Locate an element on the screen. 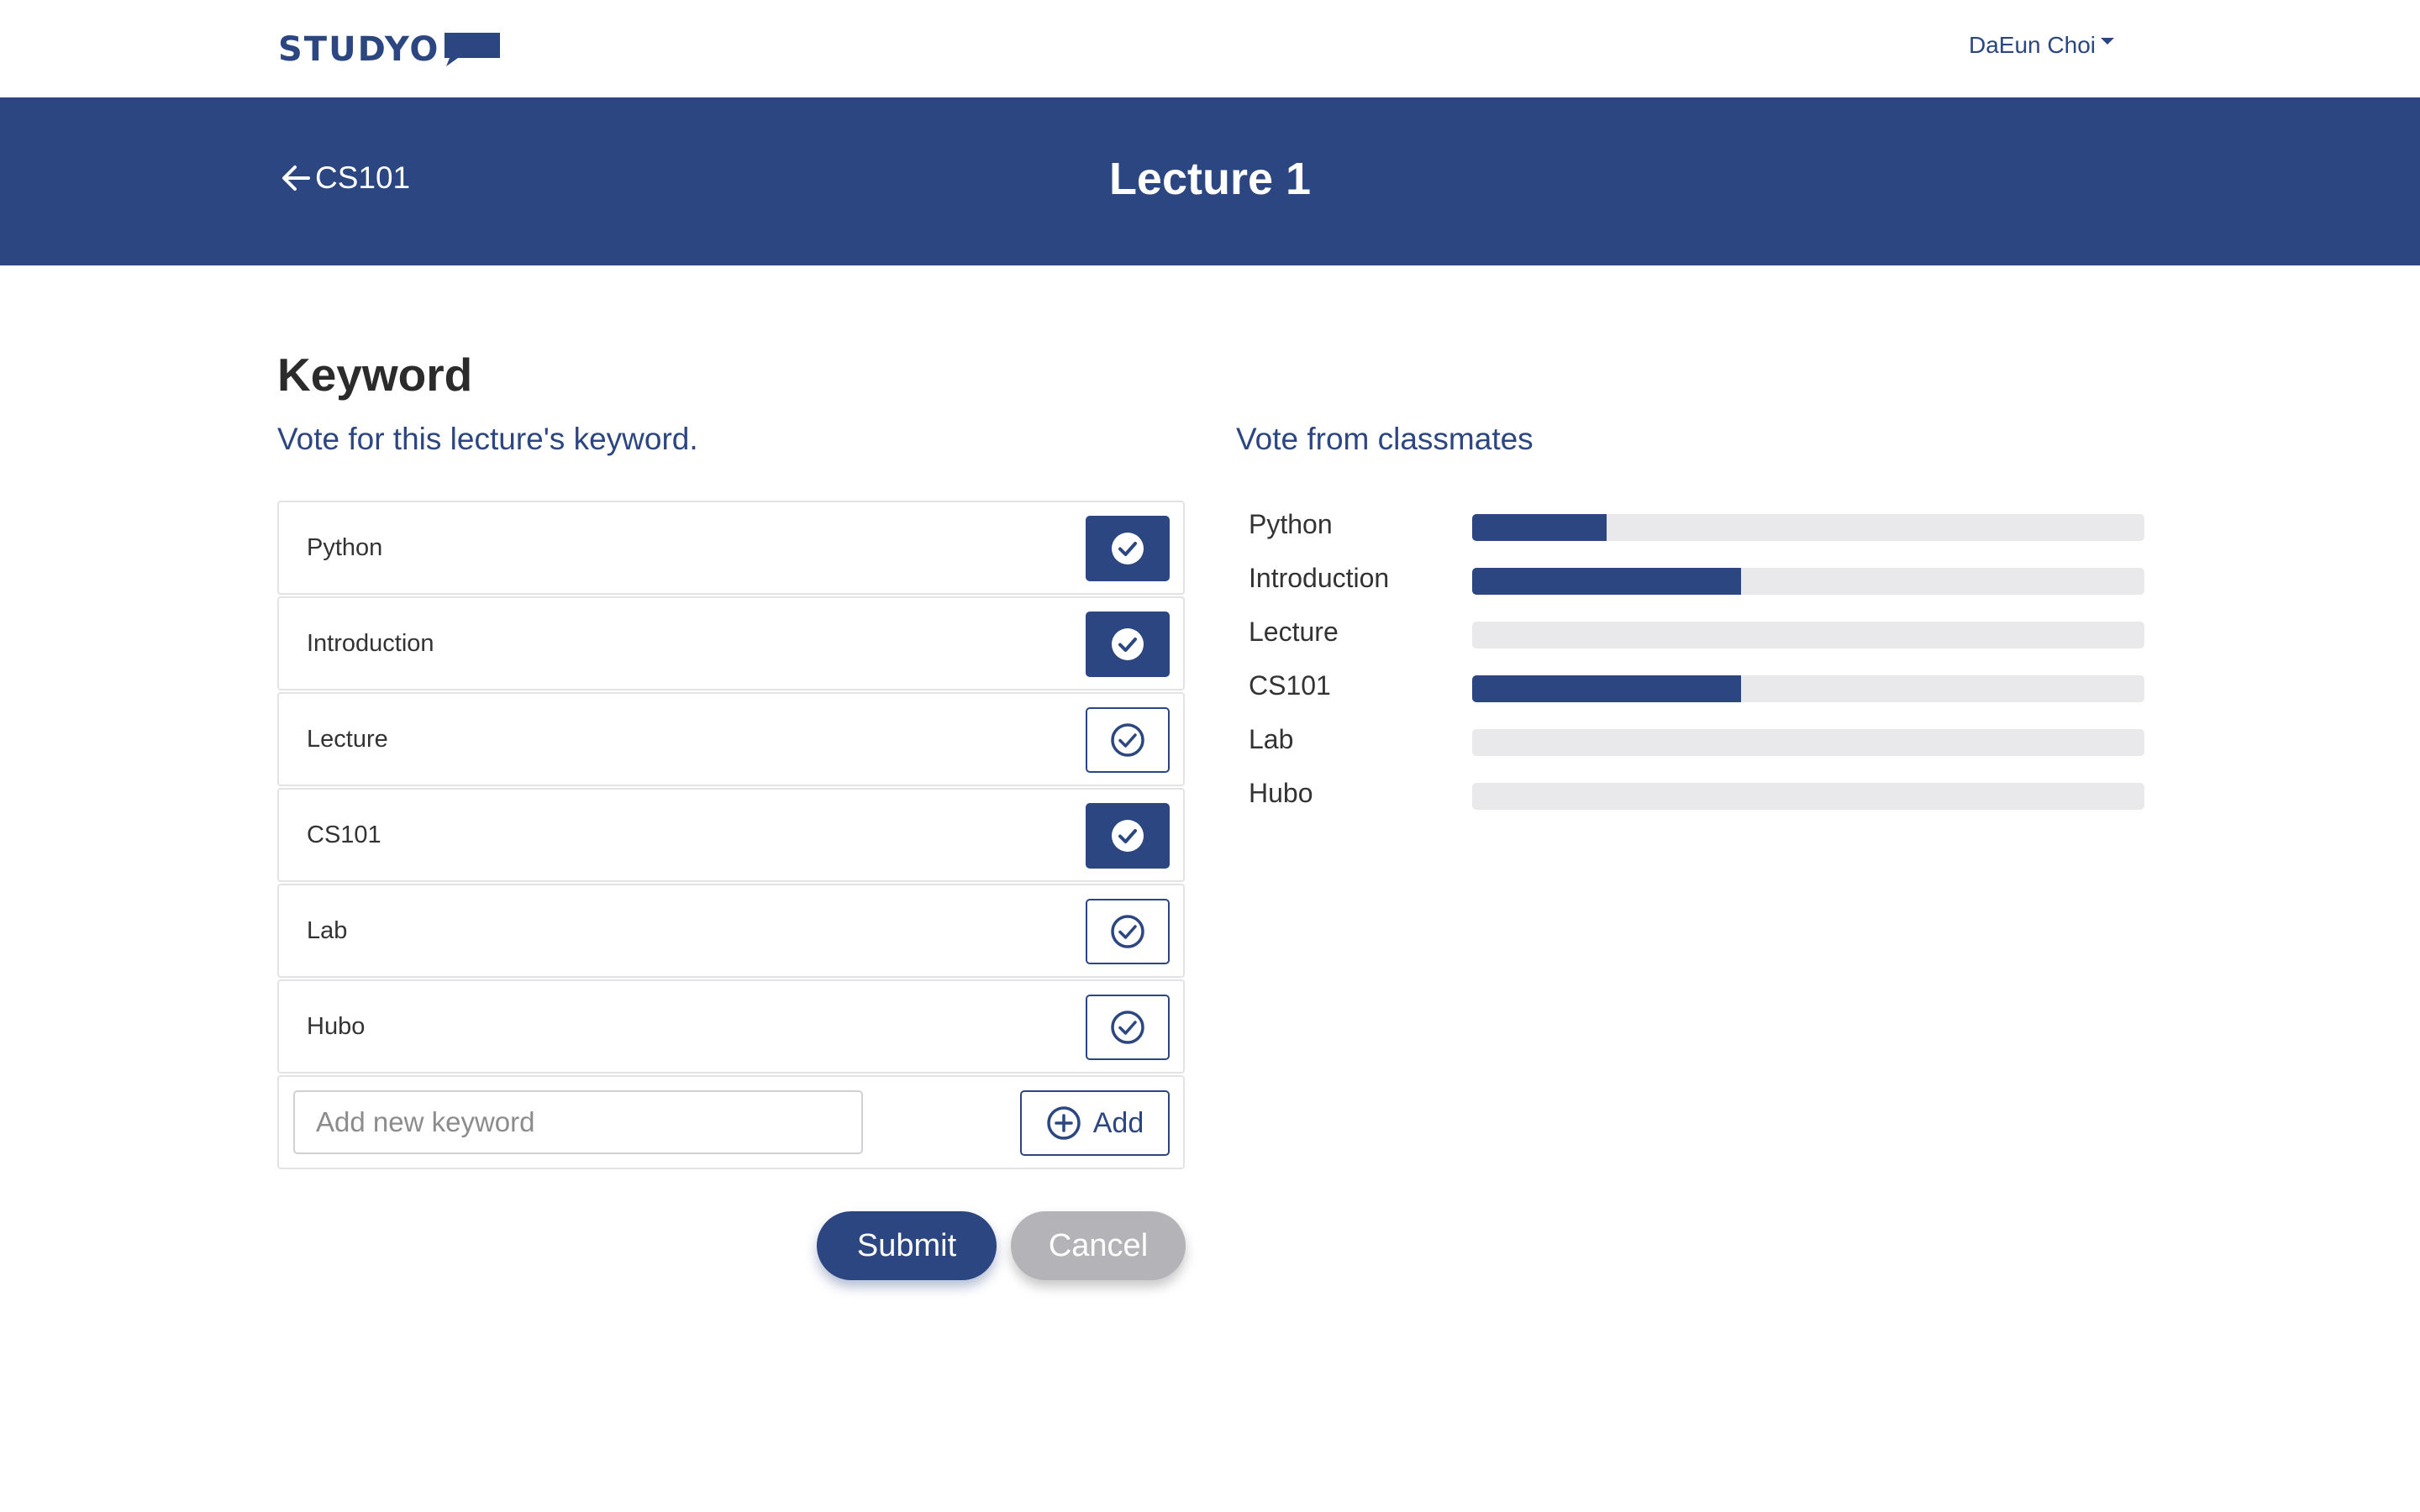 The width and height of the screenshot is (2420, 1512). vote-toggle-lab is located at coordinates (1128, 931).